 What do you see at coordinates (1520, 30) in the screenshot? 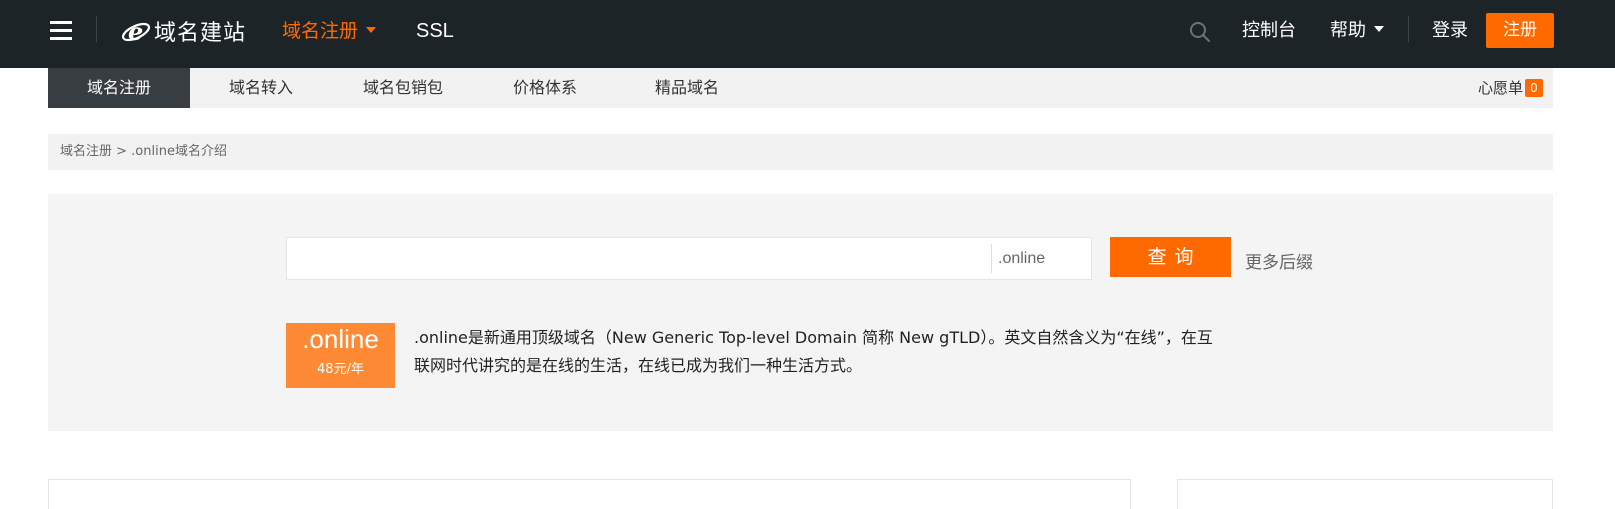
I see `register-button: 注册` at bounding box center [1520, 30].